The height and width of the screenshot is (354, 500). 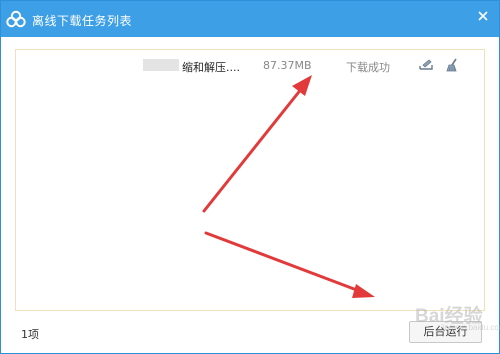 I want to click on cloud-logo-icon, so click(x=16, y=19).